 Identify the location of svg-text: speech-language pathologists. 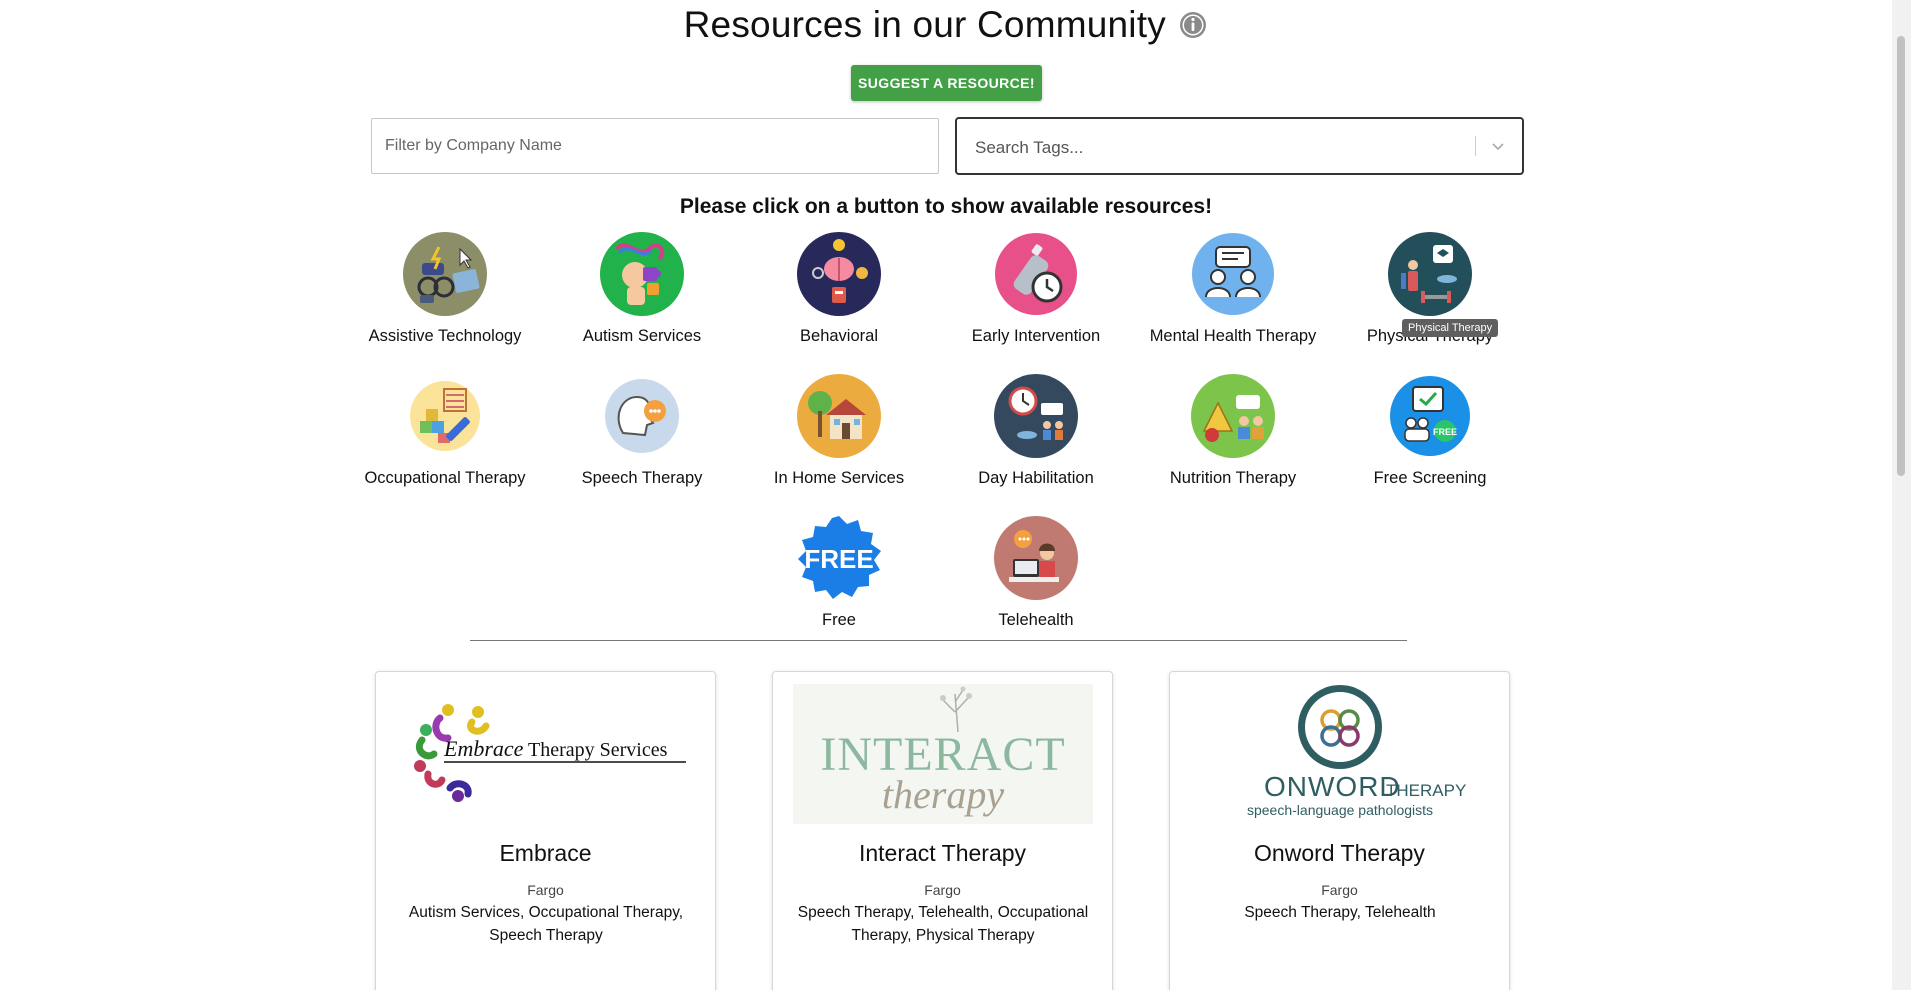
(1340, 810).